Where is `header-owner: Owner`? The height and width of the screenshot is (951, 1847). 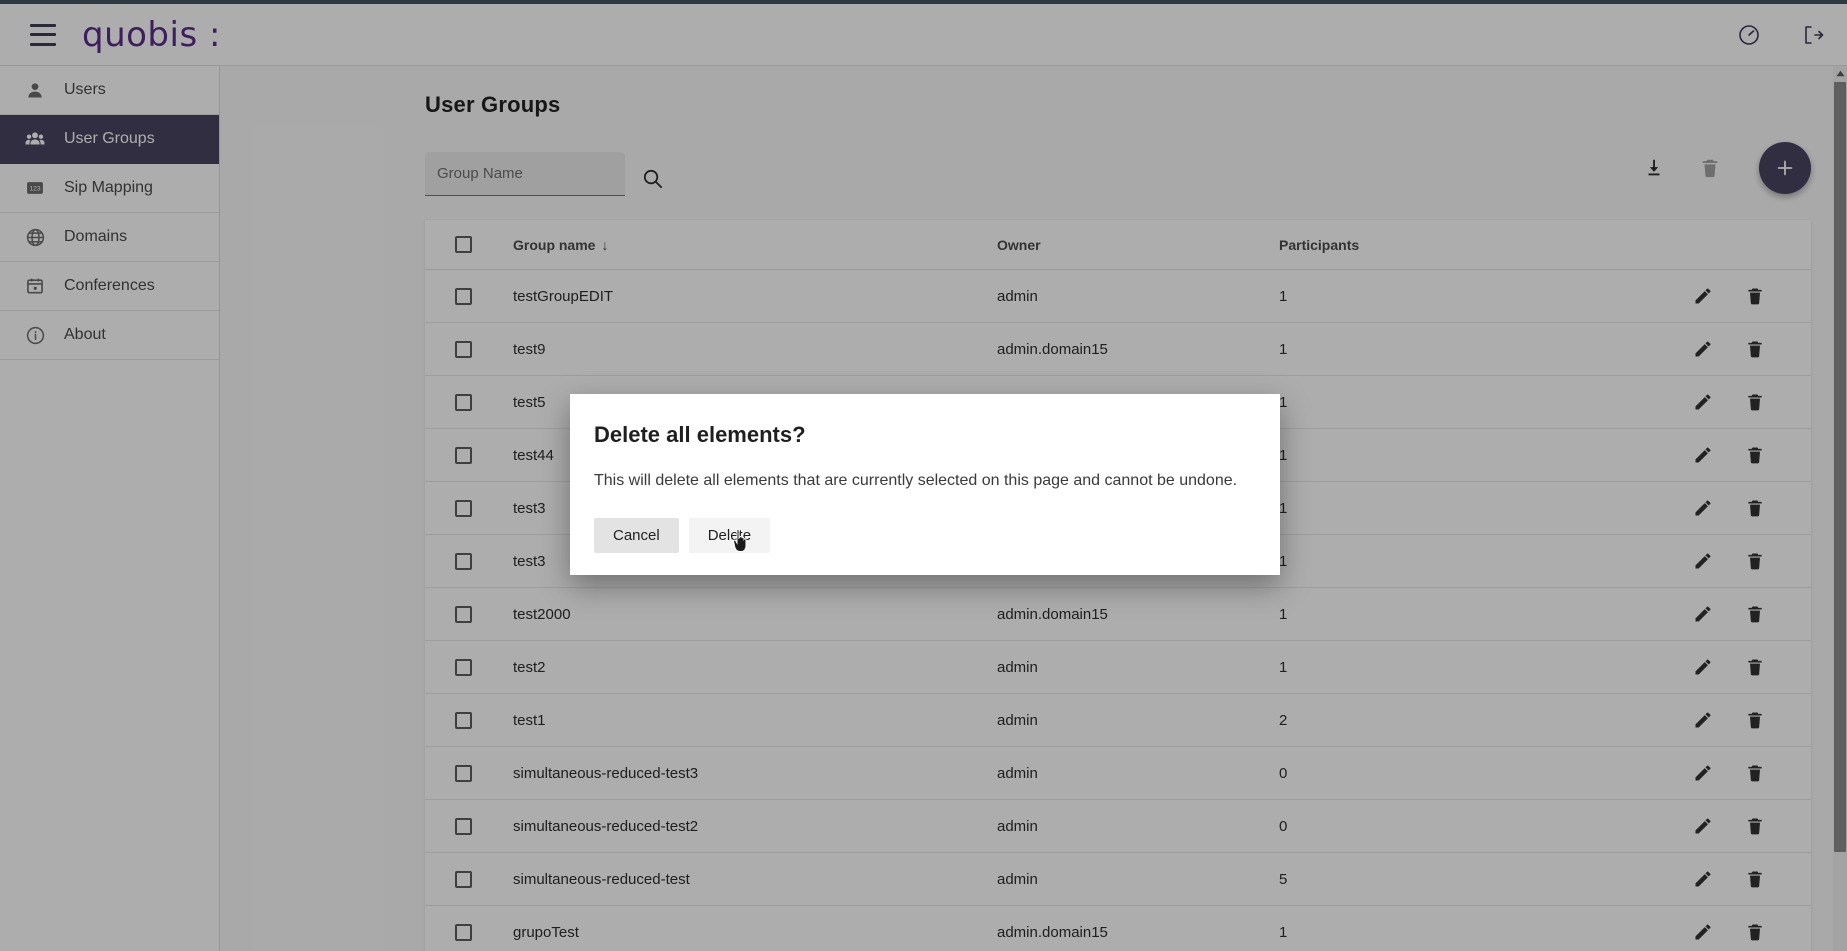 header-owner: Owner is located at coordinates (1138, 245).